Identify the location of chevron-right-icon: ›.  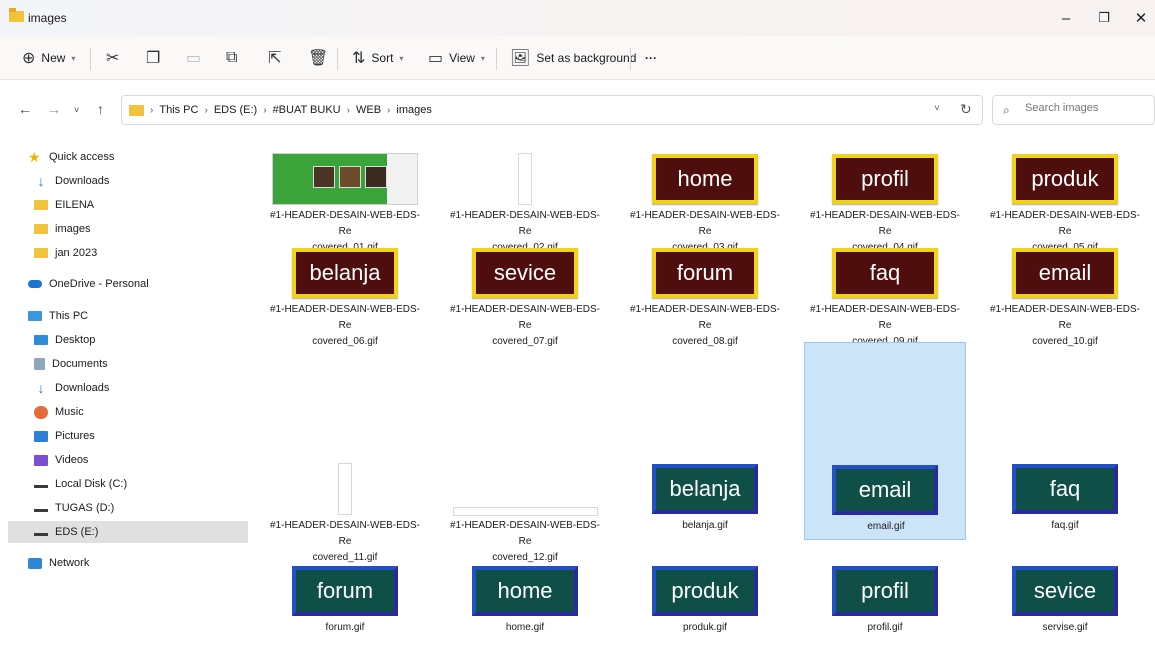
(265, 110).